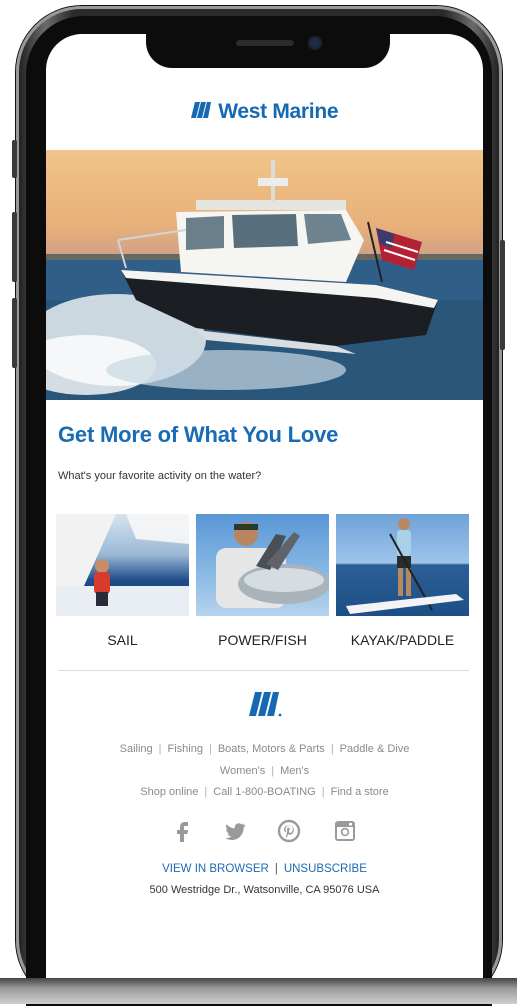  Describe the element at coordinates (242, 771) in the screenshot. I see `footer-link-womens: Women's` at that location.